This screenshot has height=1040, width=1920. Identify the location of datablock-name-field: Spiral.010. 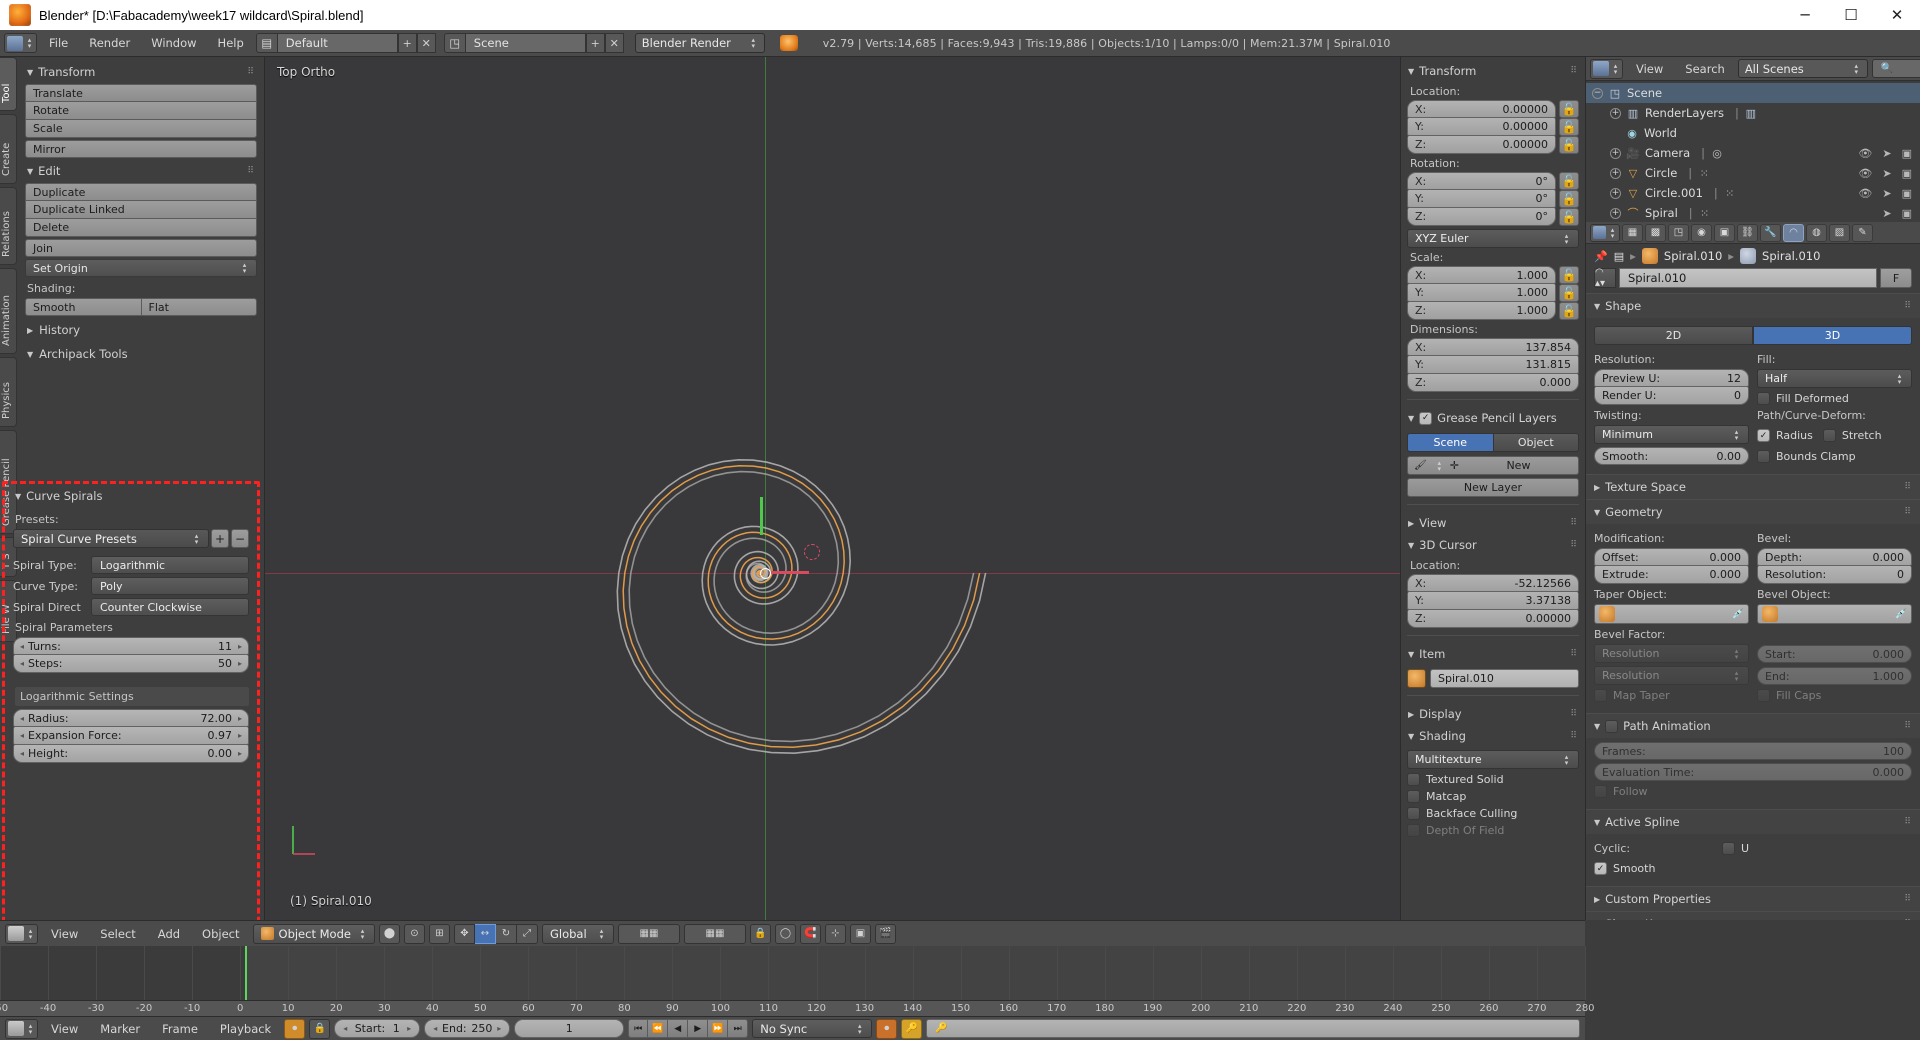
(1748, 278).